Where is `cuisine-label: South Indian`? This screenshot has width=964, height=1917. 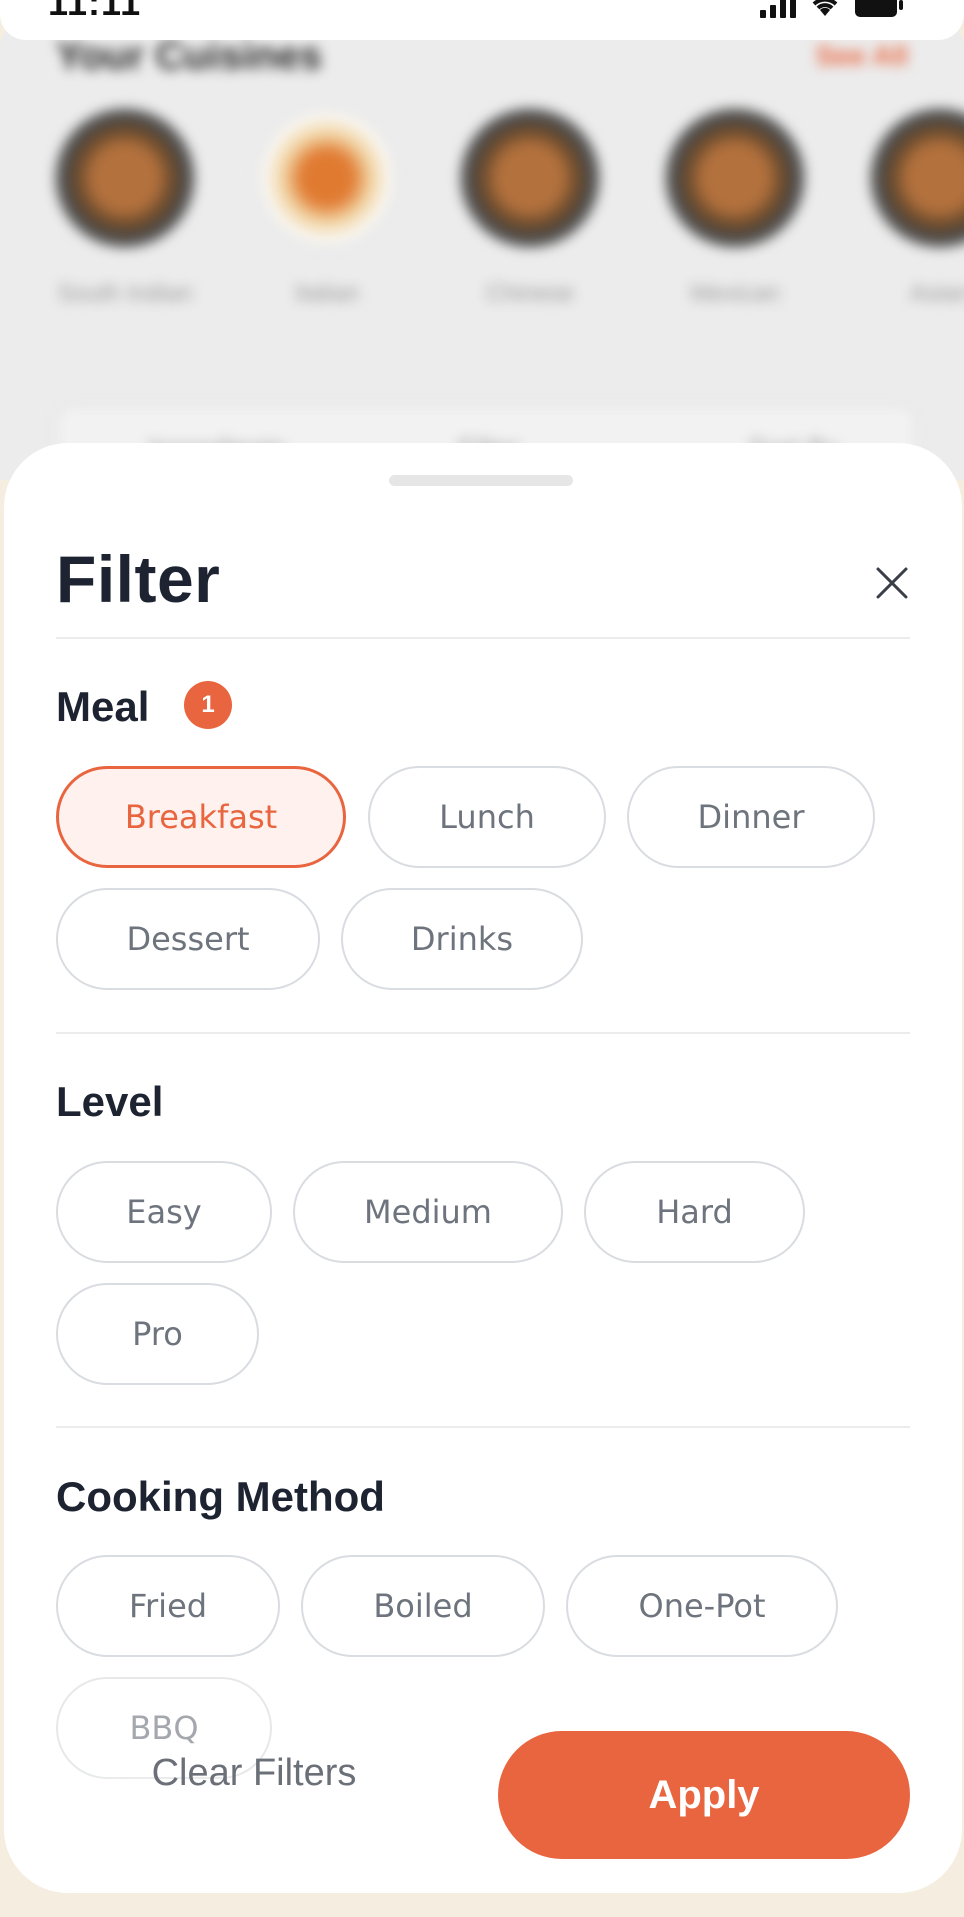 cuisine-label: South Indian is located at coordinates (125, 293).